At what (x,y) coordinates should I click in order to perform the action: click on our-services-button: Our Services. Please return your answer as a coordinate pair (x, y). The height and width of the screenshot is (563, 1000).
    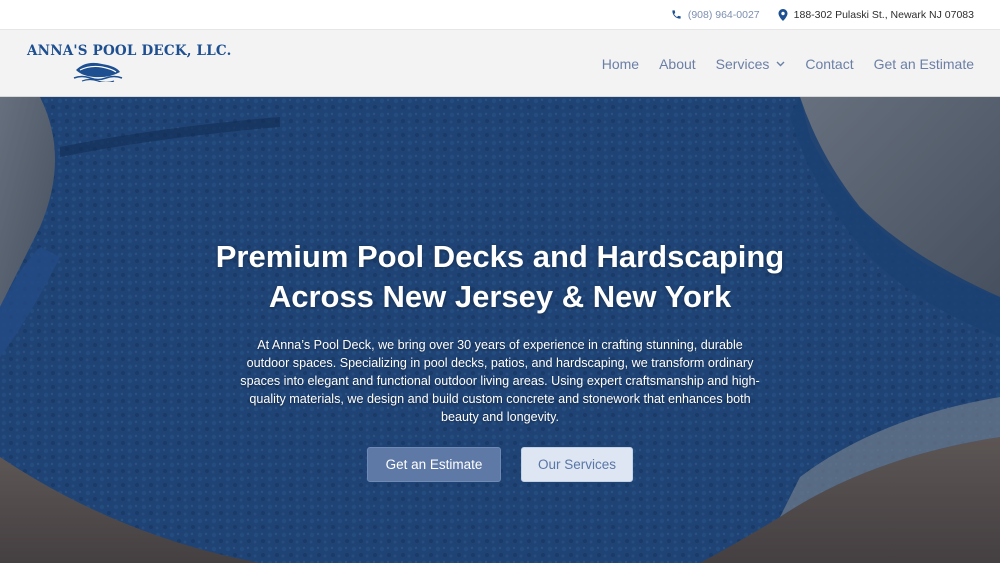
    Looking at the image, I should click on (577, 464).